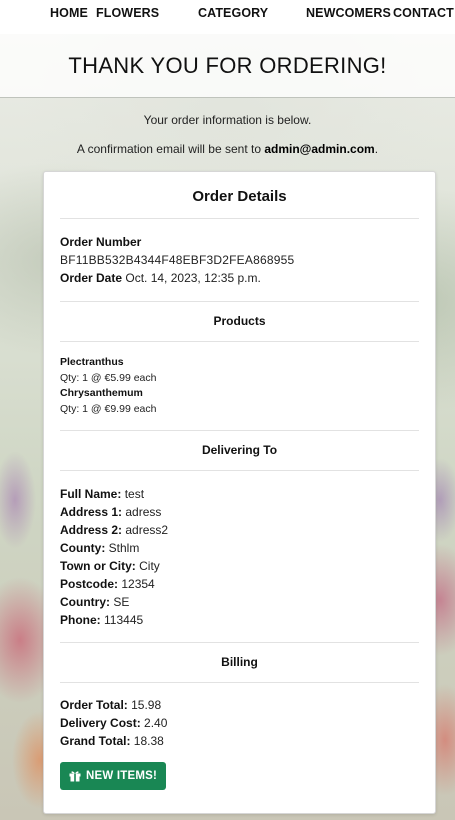 This screenshot has height=820, width=455. What do you see at coordinates (239, 450) in the screenshot?
I see `delivering-to-heading: Delivering To` at bounding box center [239, 450].